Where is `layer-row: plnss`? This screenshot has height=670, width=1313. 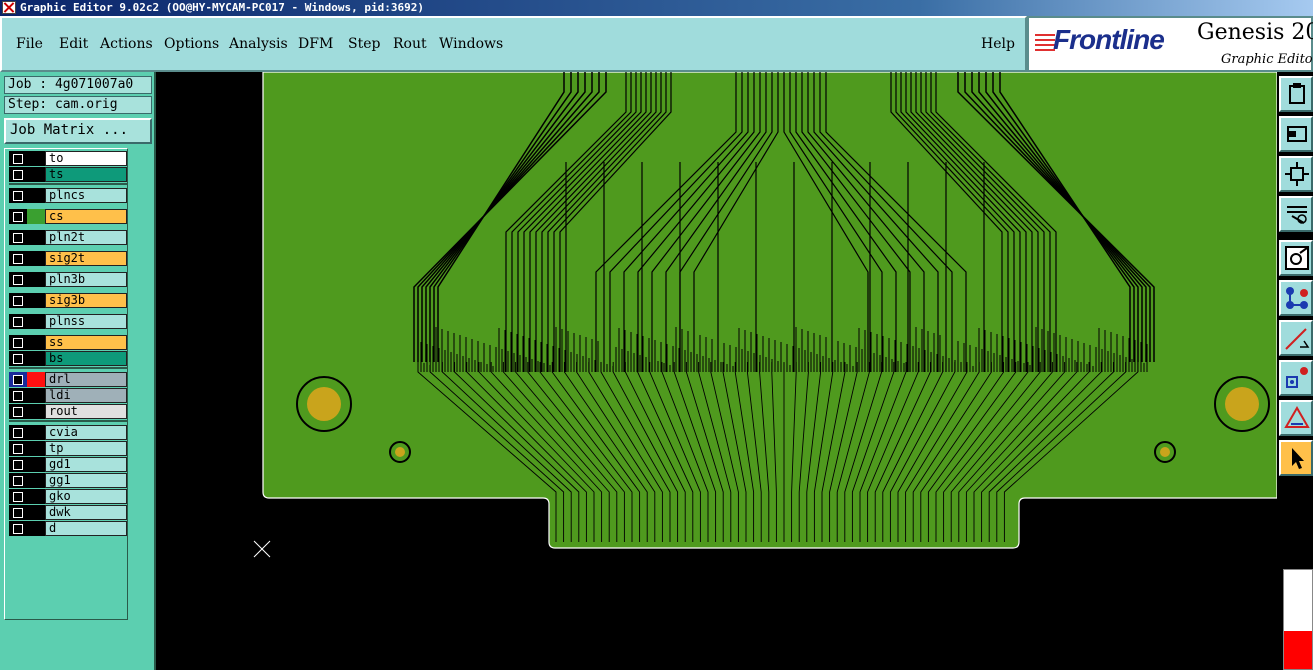 layer-row: plnss is located at coordinates (68, 321).